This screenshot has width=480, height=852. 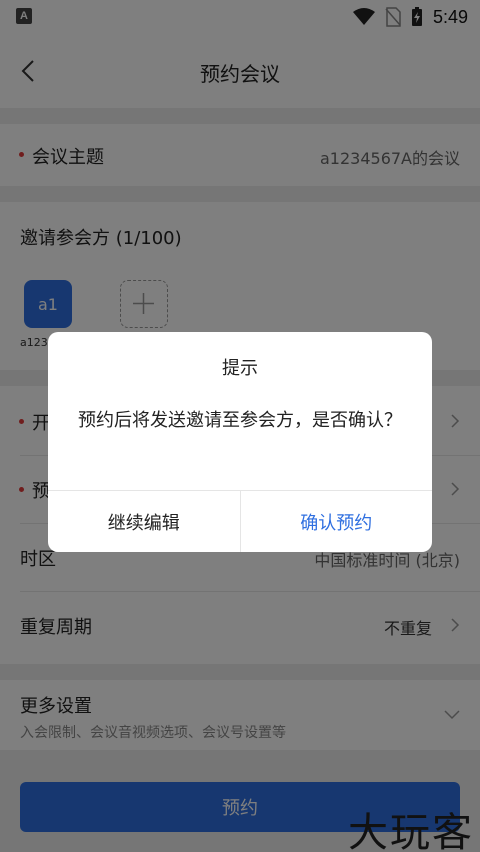 What do you see at coordinates (240, 368) in the screenshot?
I see `dialog-title: 提示` at bounding box center [240, 368].